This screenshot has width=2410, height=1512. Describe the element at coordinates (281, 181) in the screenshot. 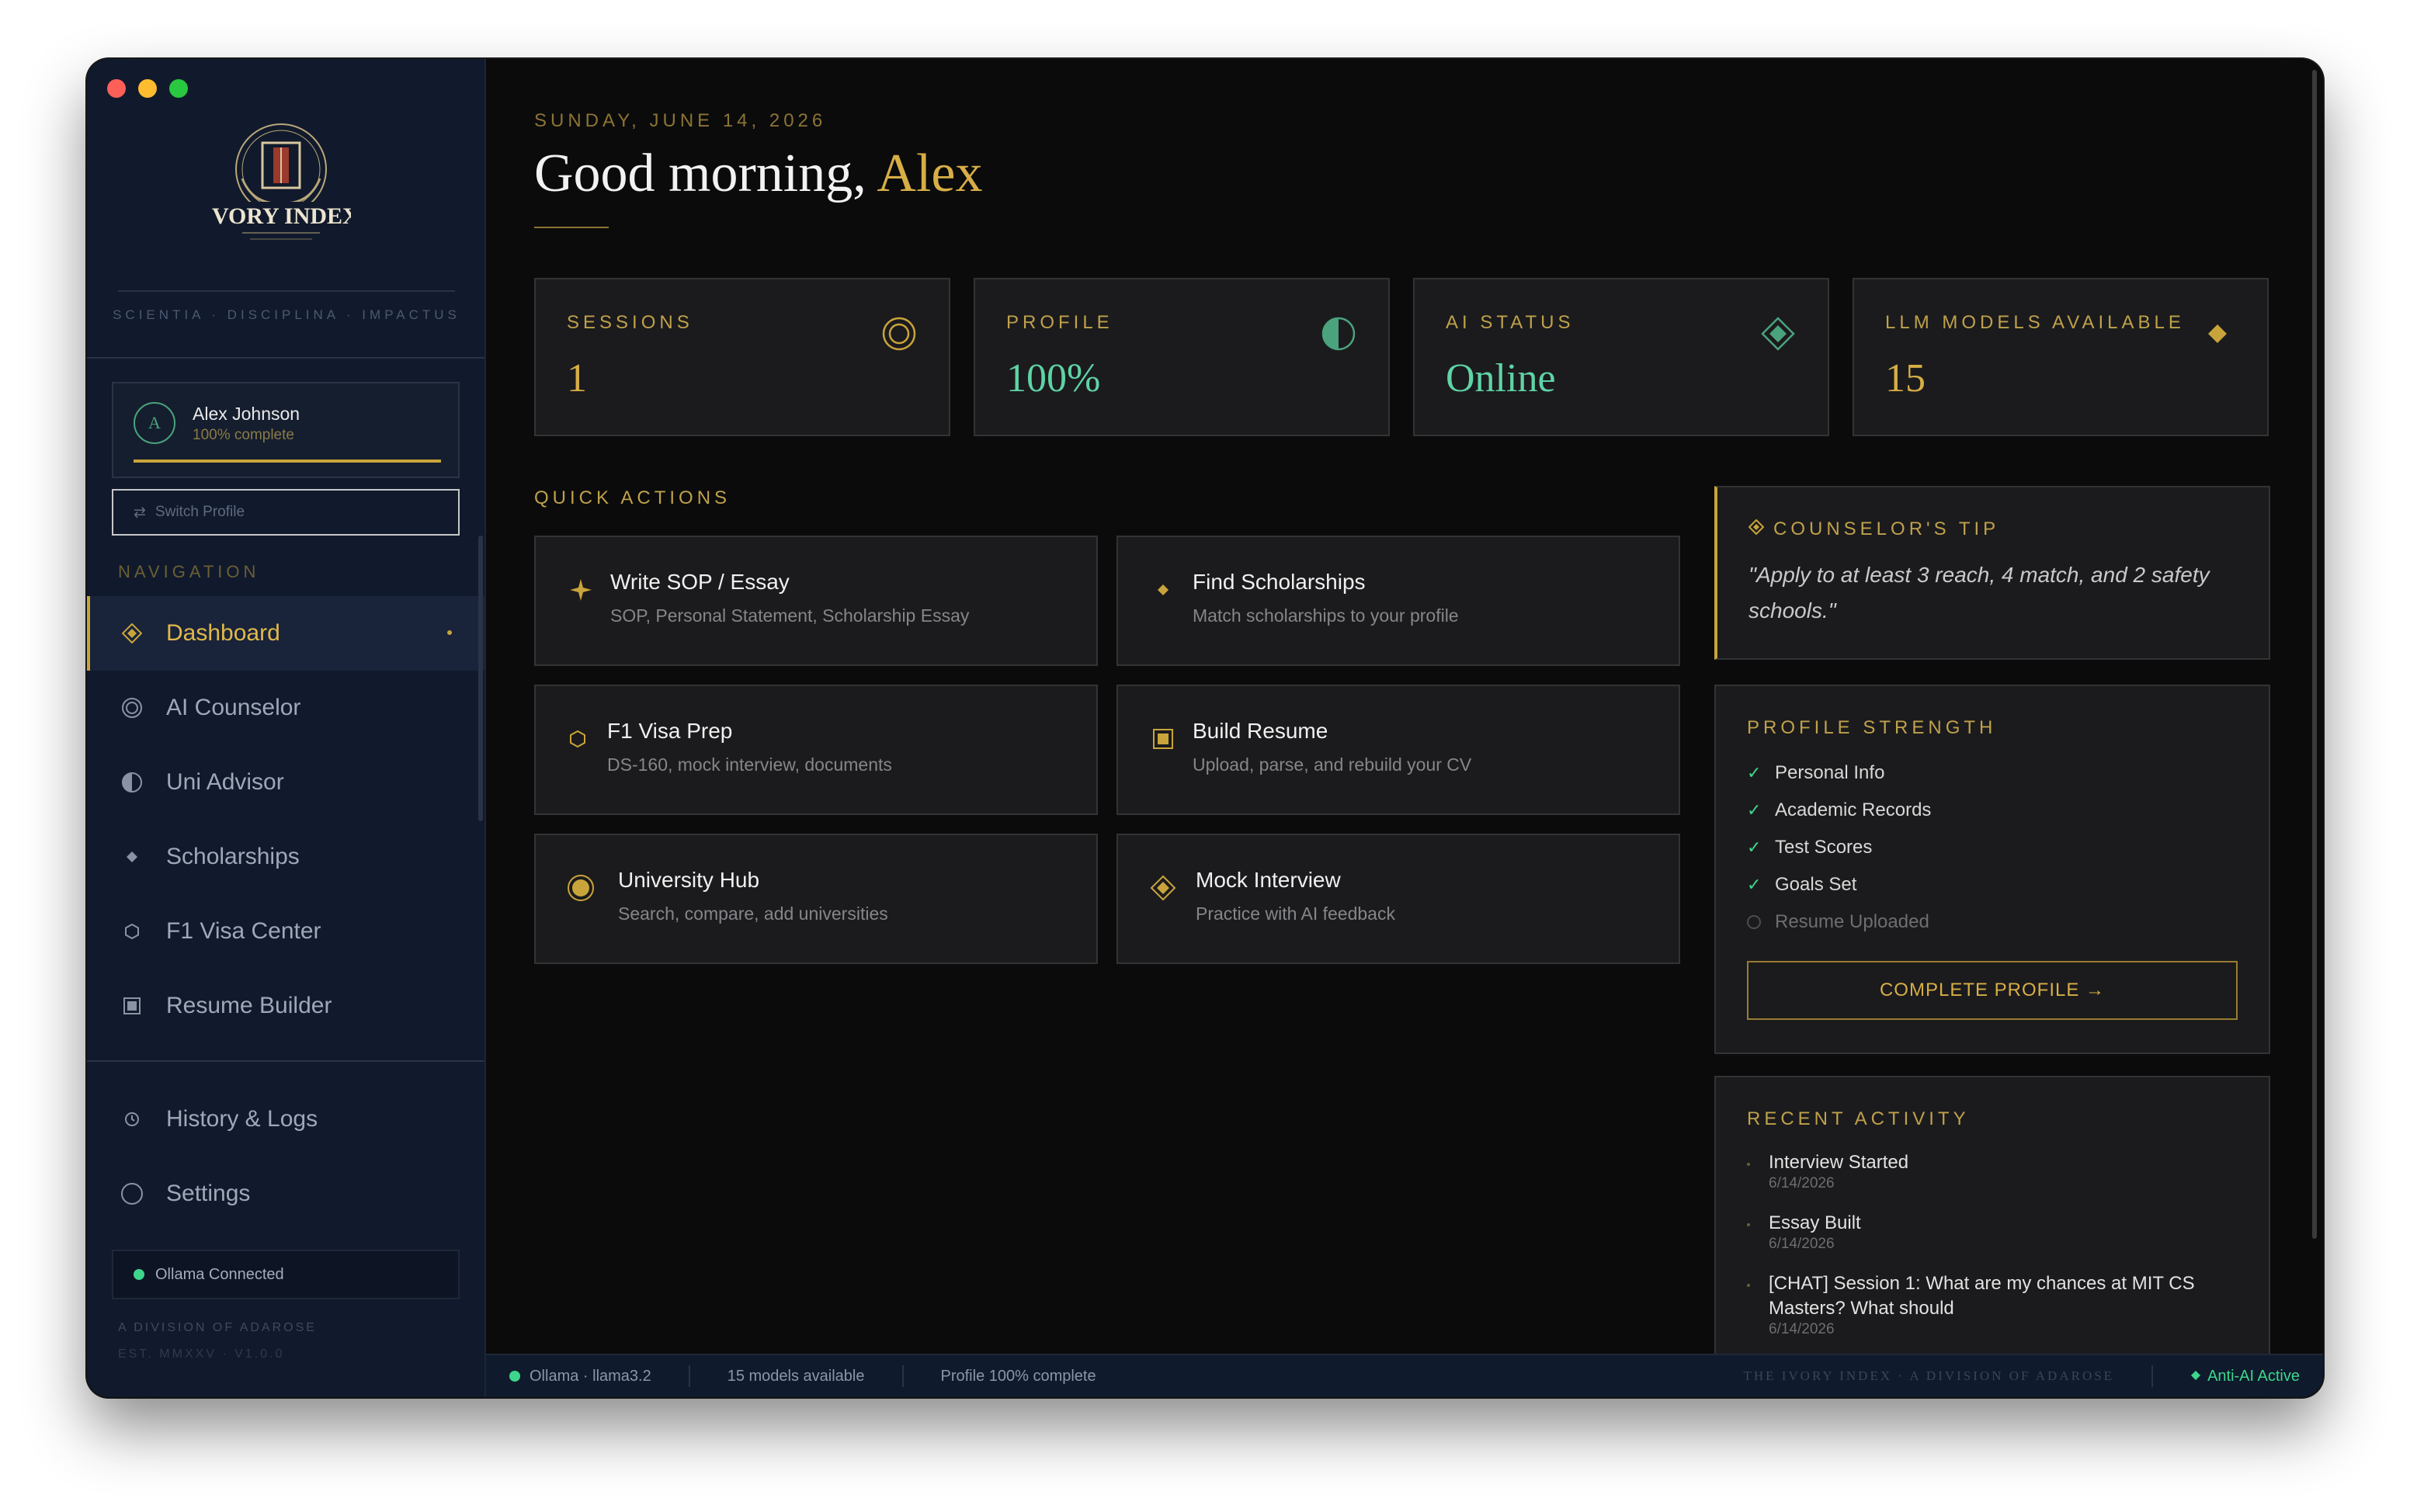

I see `ivory-index-logo: IVORY INDEX` at that location.